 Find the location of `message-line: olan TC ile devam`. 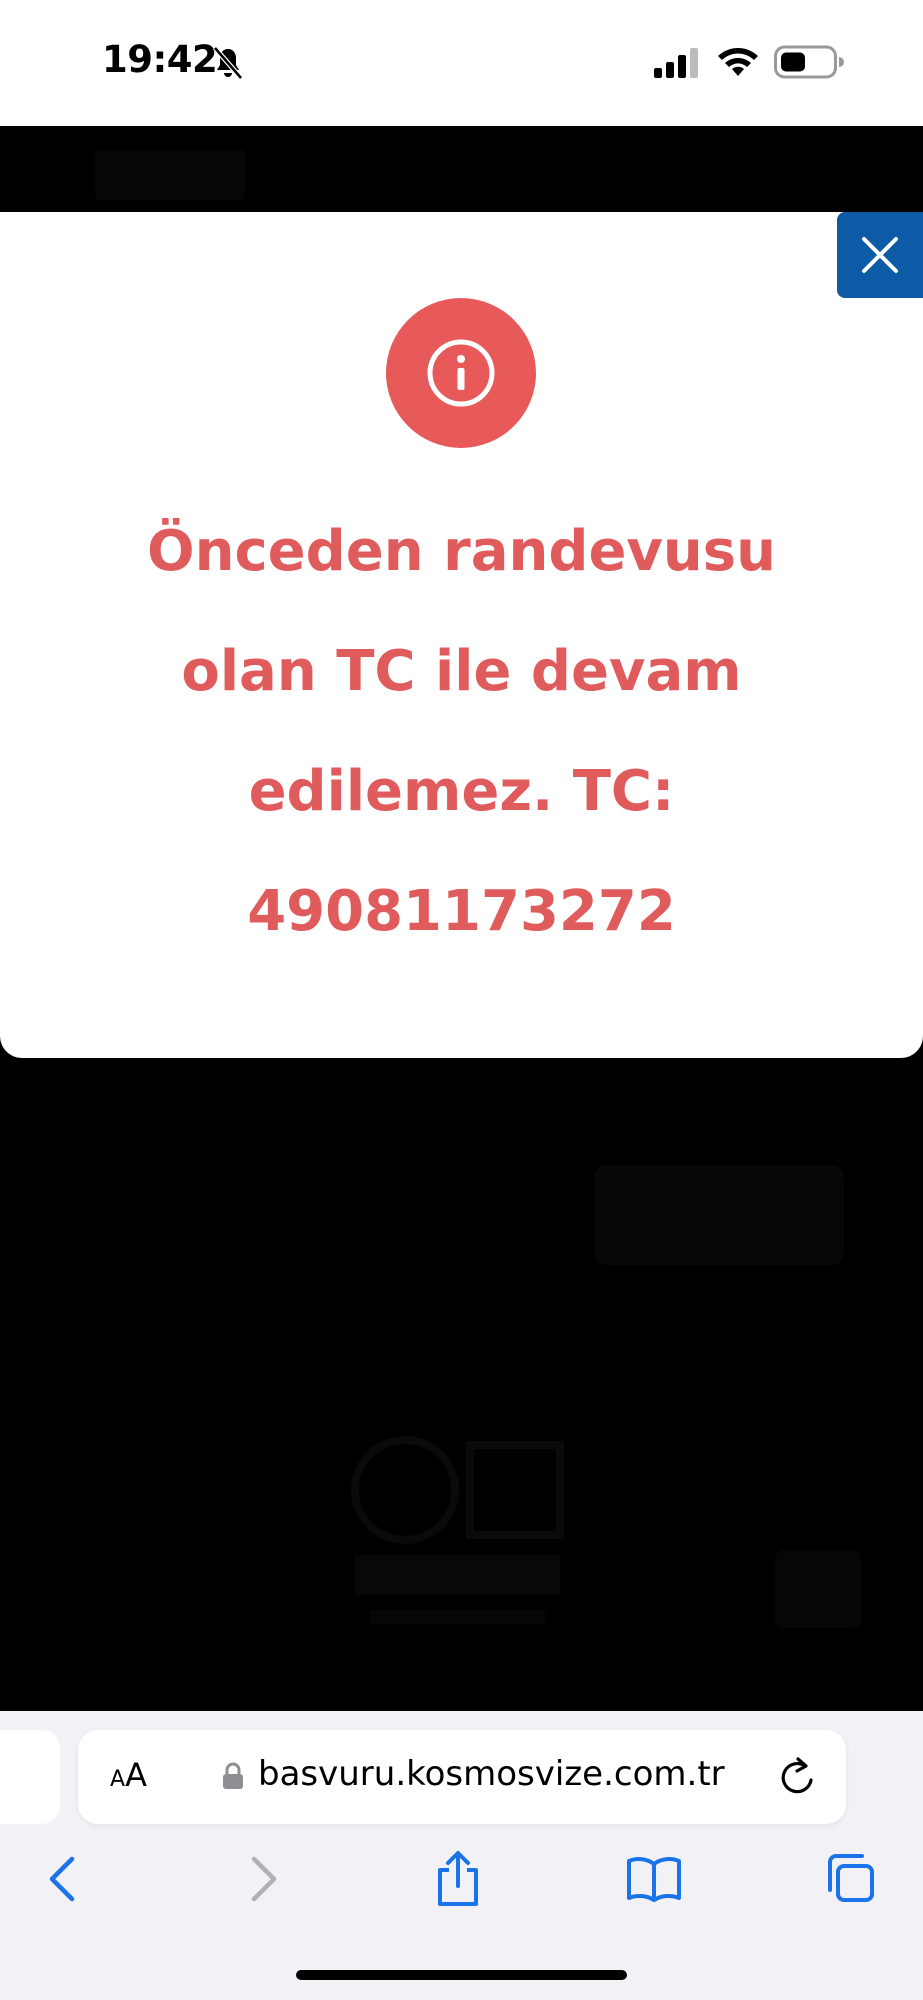

message-line: olan TC ile devam is located at coordinates (461, 671).